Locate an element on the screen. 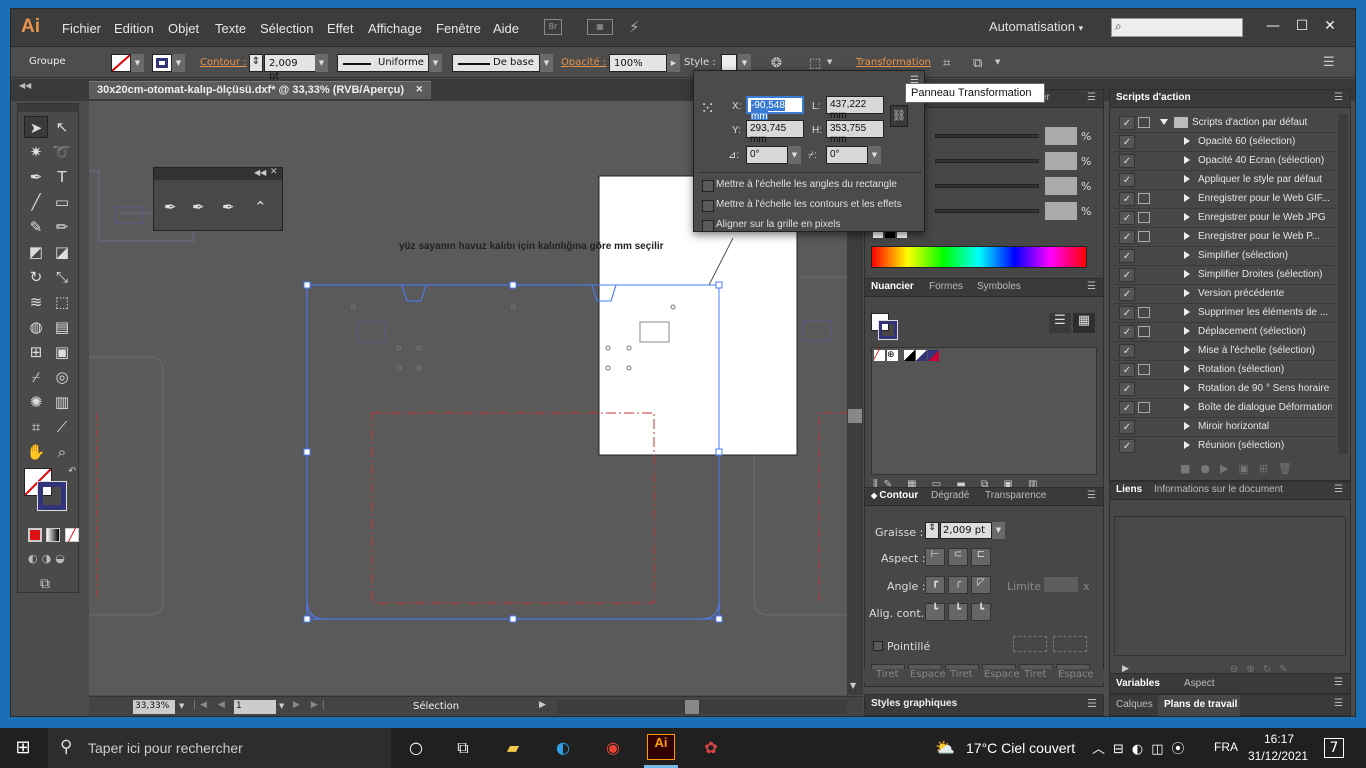 This screenshot has width=1366, height=768. tray-icons: ︿⊟◐◫⦿ is located at coordinates (1142, 747).